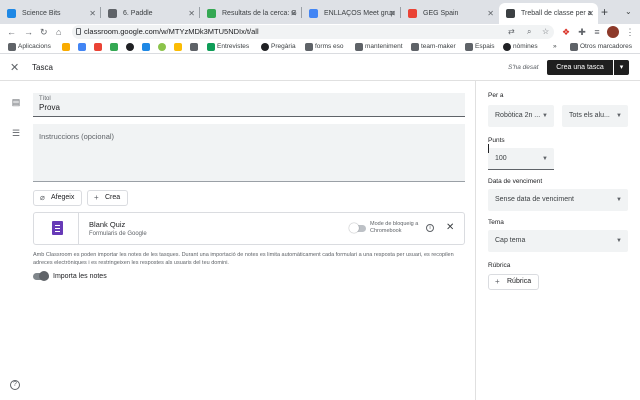  What do you see at coordinates (107, 224) in the screenshot?
I see `attachment-name: Blank Quiz` at bounding box center [107, 224].